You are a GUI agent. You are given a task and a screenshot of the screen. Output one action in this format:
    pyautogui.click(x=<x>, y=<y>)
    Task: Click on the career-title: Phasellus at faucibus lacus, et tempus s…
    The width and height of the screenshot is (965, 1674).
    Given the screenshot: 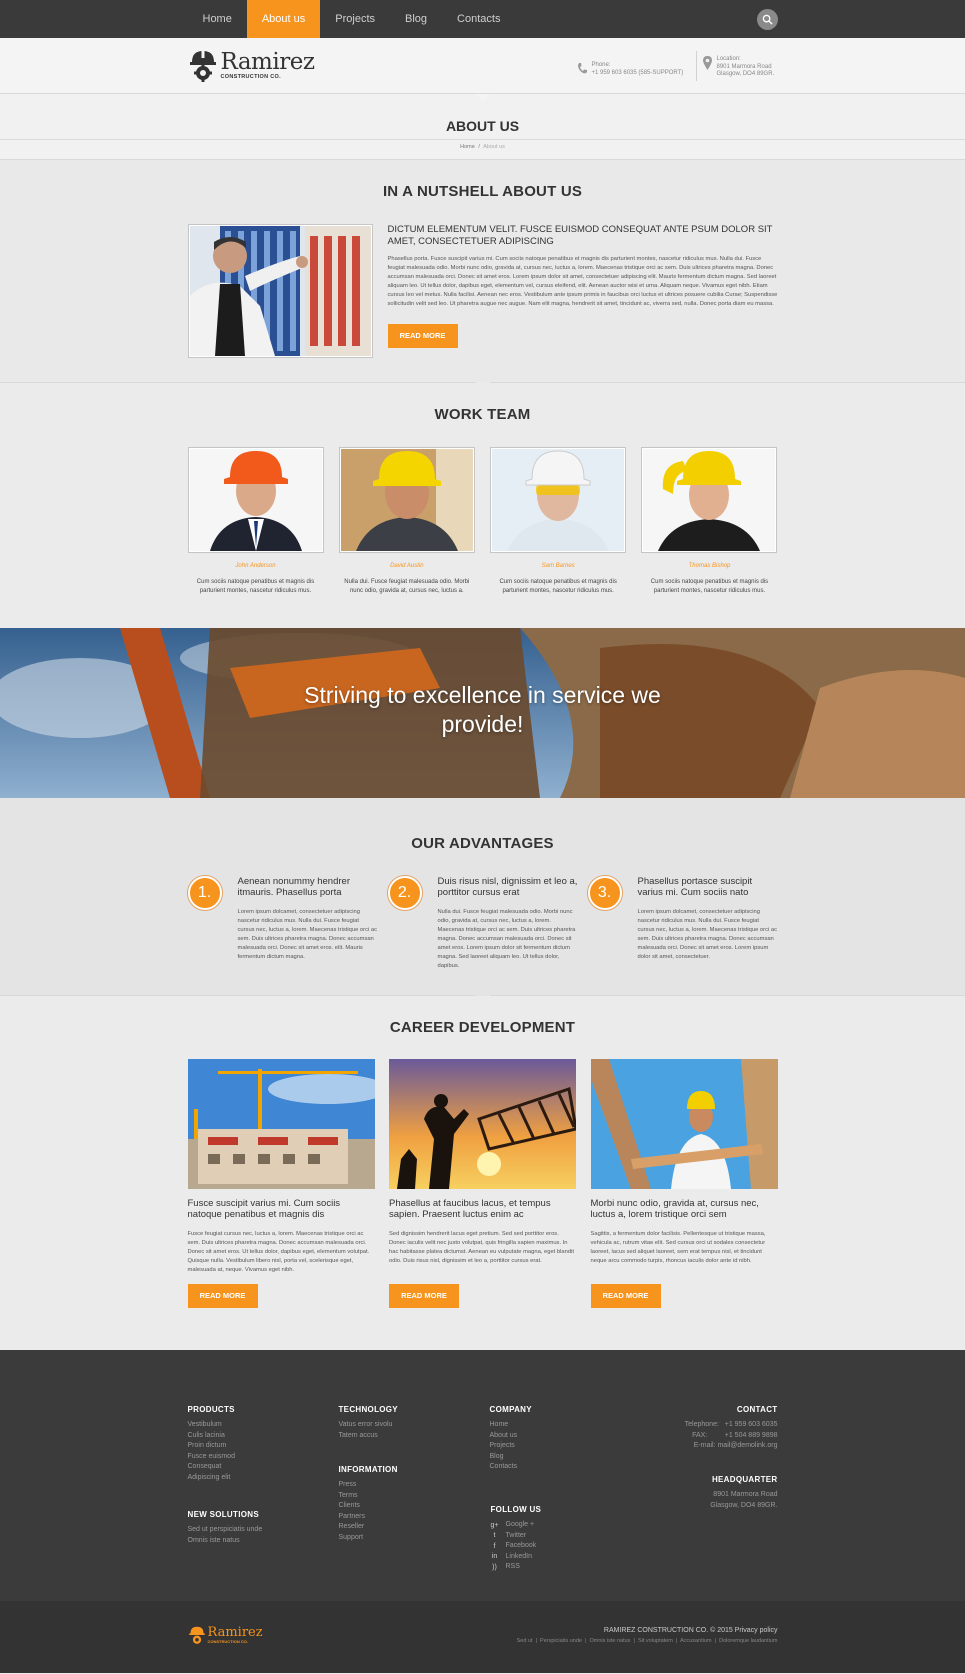 What is the action you would take?
    pyautogui.click(x=482, y=1209)
    